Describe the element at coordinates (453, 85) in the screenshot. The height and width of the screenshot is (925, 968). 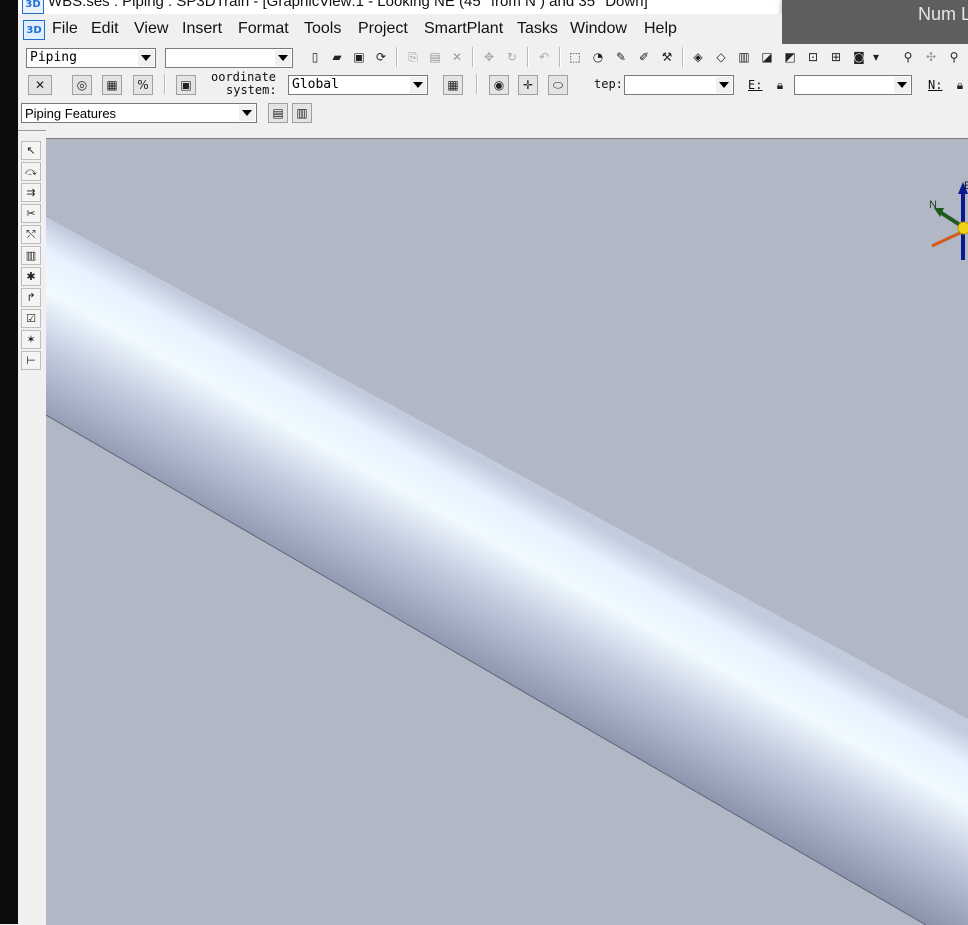
I see `coordinate-options-icon: ▦` at that location.